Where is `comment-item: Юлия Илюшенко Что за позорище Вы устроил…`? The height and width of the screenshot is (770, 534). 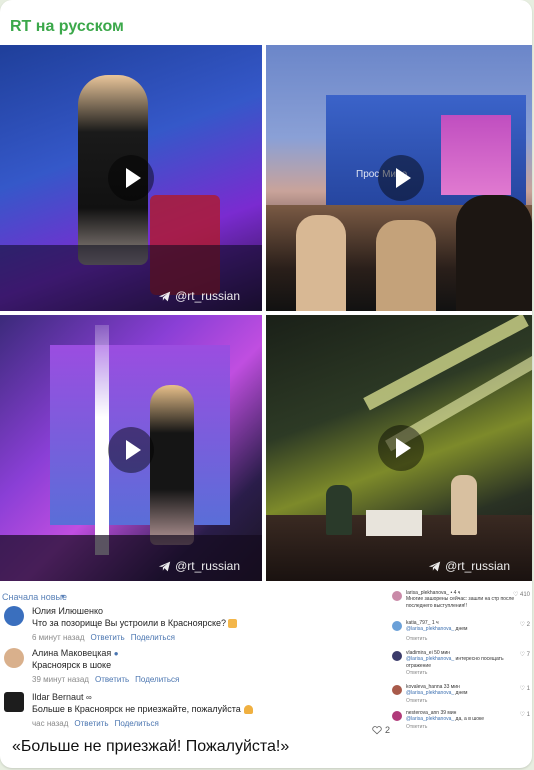 comment-item: Юлия Илюшенко Что за позорище Вы устроил… is located at coordinates (195, 624).